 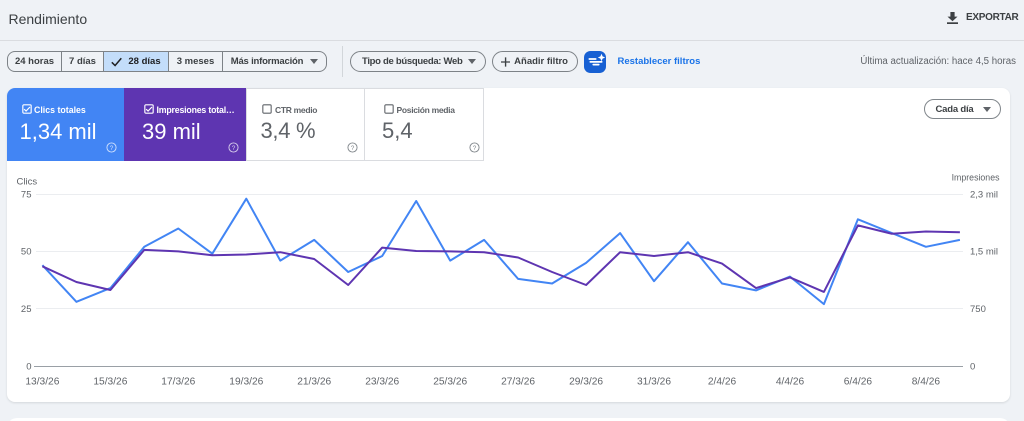 What do you see at coordinates (42, 382) in the screenshot?
I see `svg-text: 13/3/26` at bounding box center [42, 382].